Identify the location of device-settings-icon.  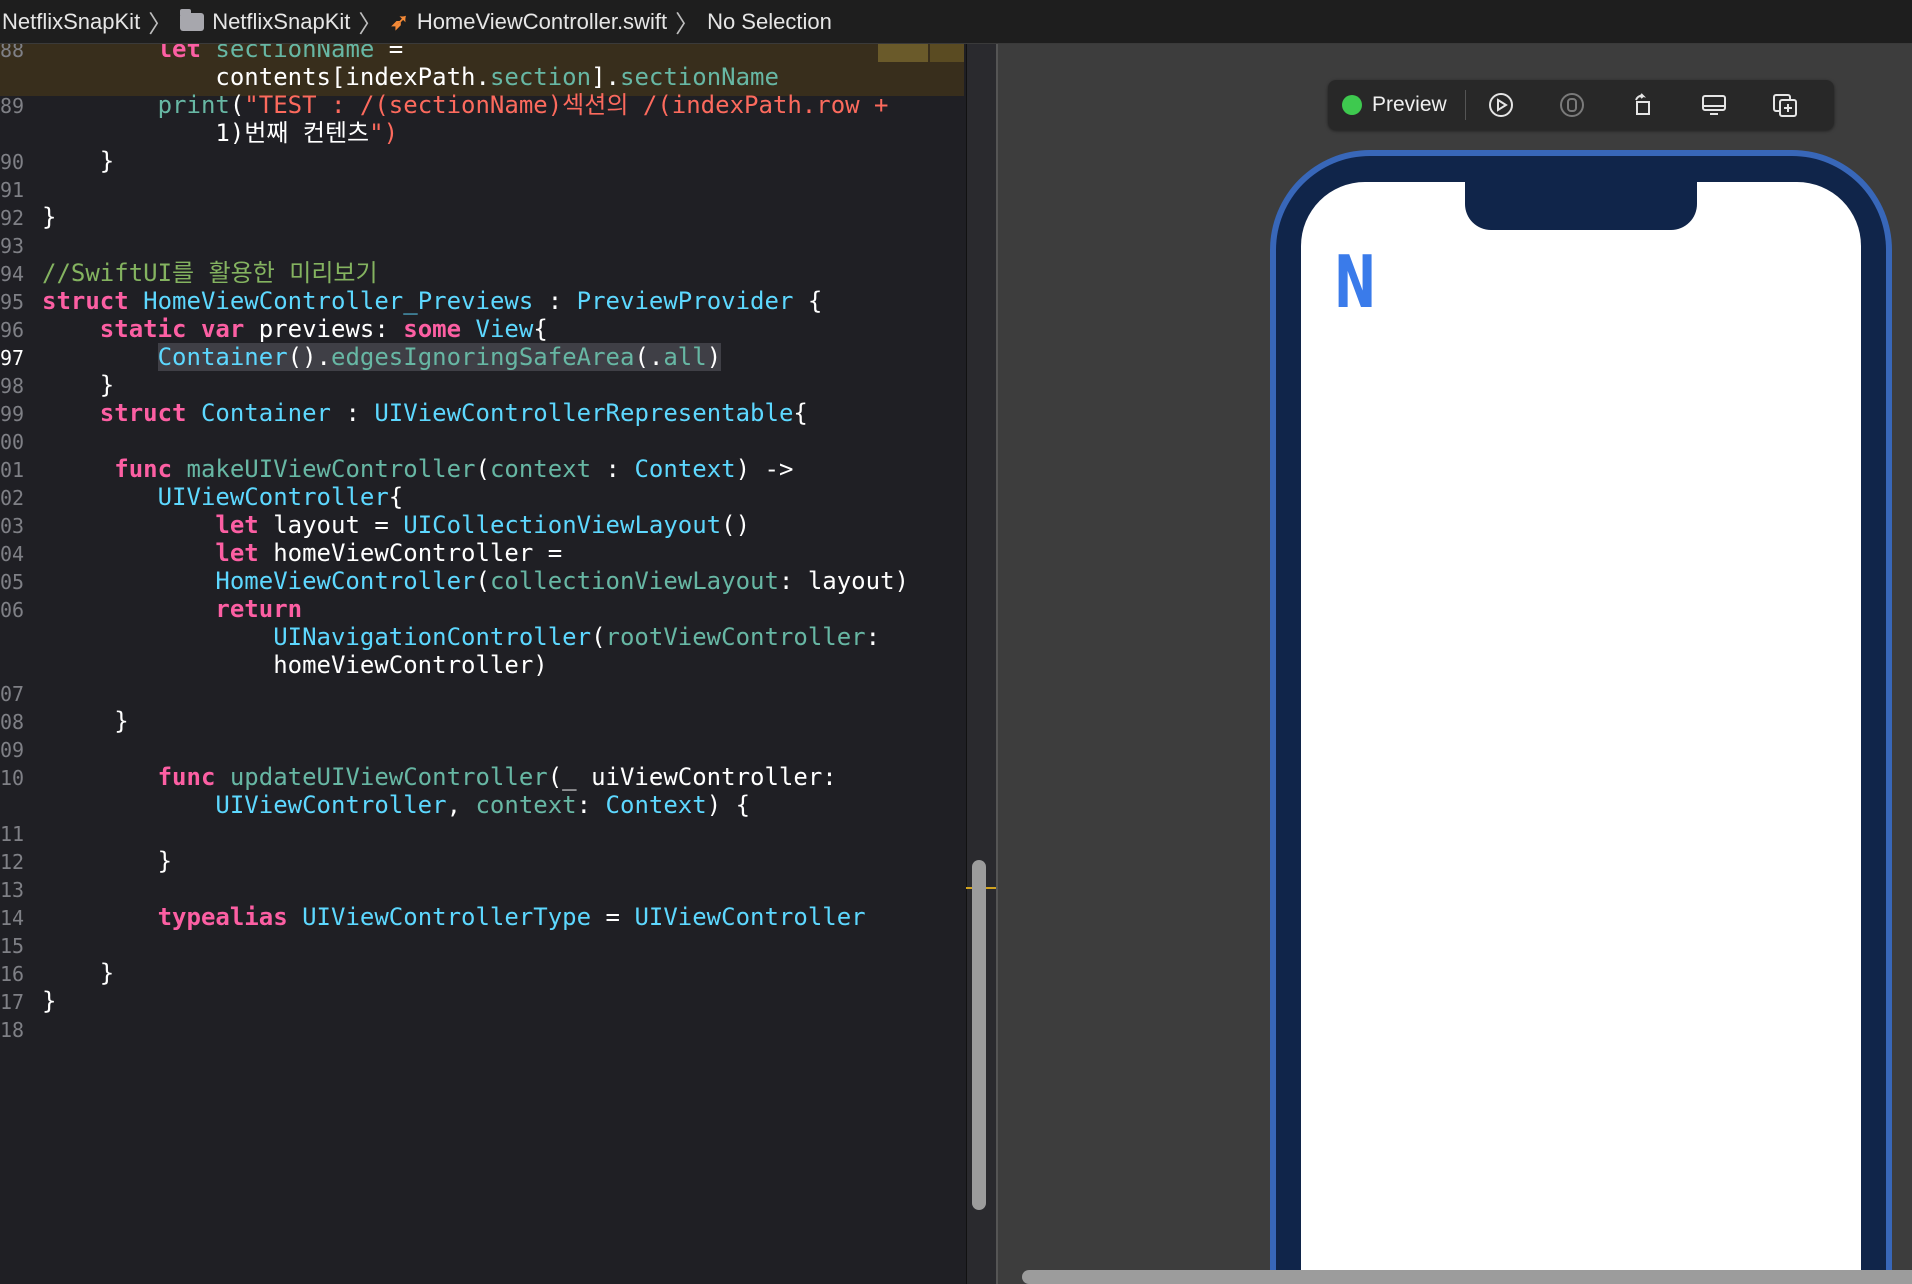
(1714, 105).